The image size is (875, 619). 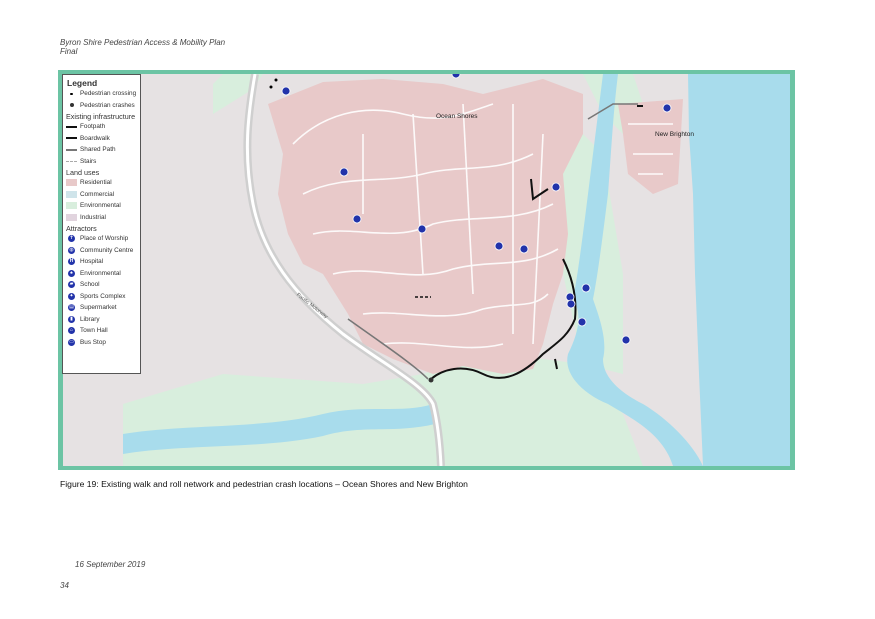 I want to click on document-header-status: Final, so click(x=69, y=51).